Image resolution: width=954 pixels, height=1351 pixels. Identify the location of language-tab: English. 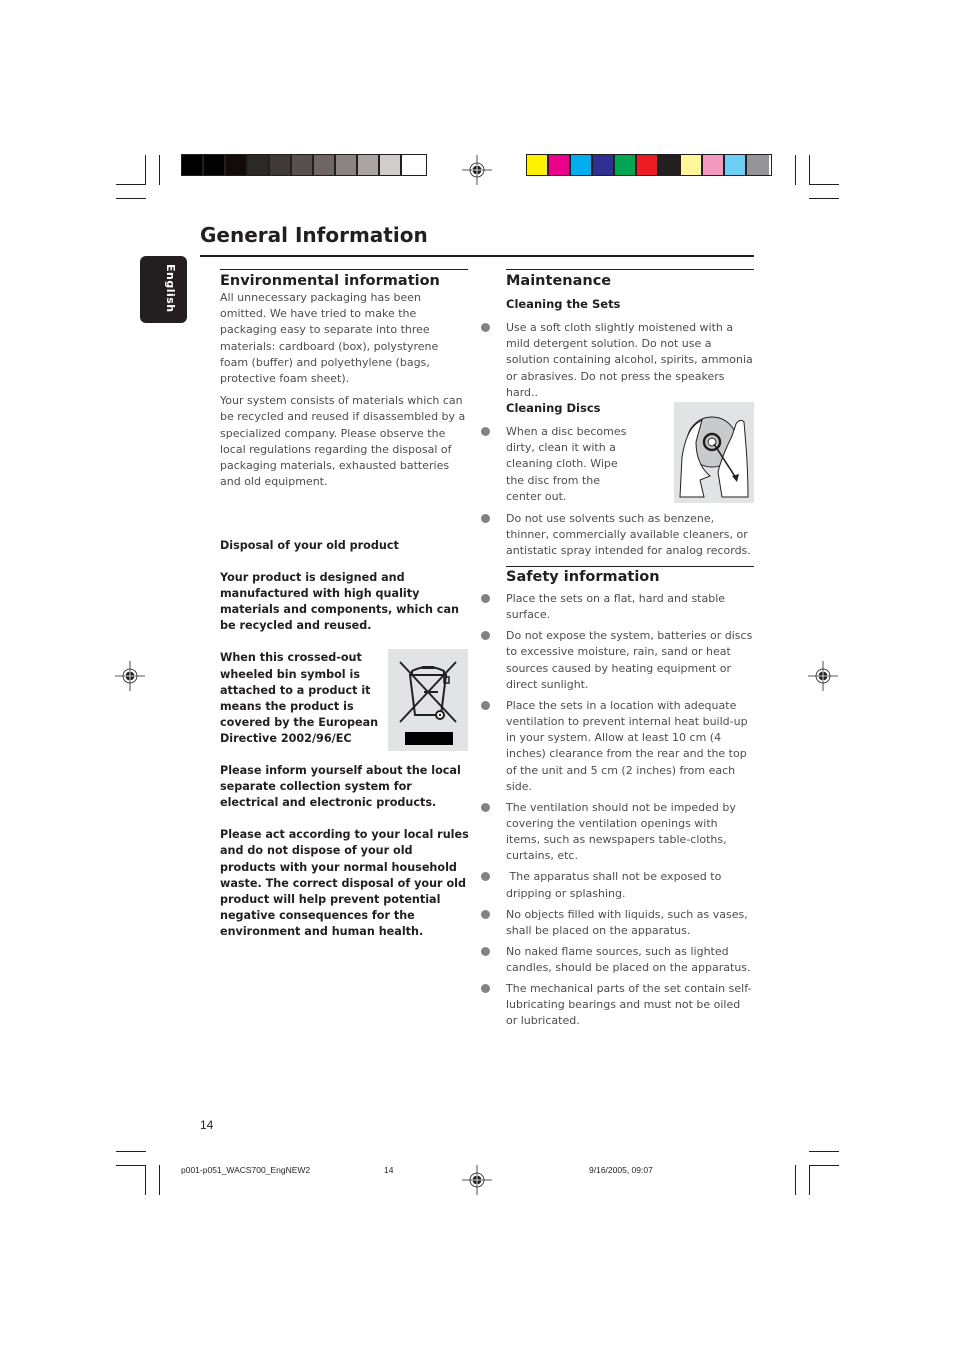
(163, 289).